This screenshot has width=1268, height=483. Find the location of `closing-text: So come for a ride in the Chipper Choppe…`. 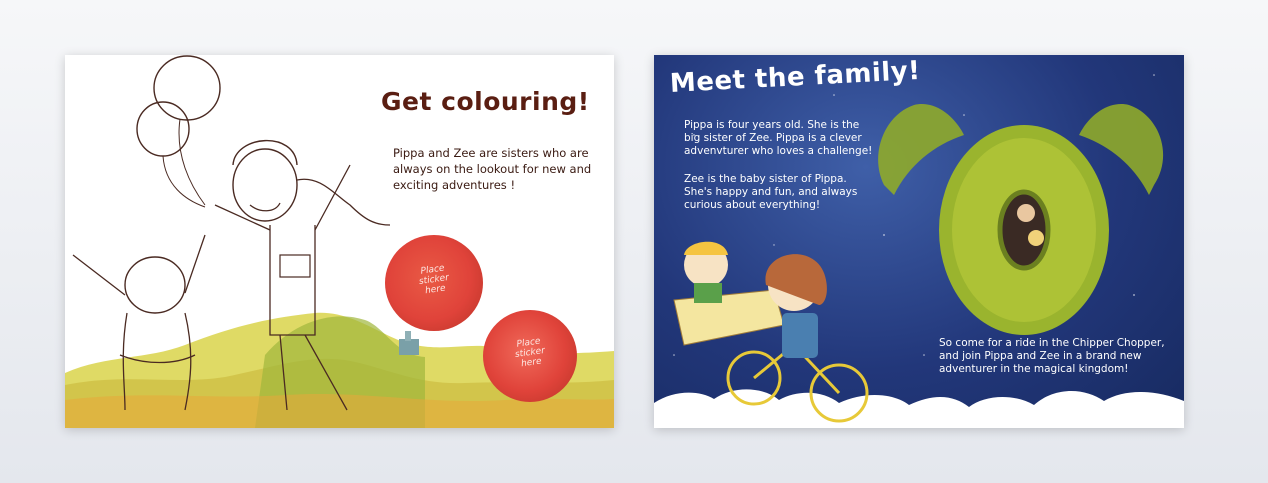

closing-text: So come for a ride in the Chipper Choppe… is located at coordinates (1052, 356).